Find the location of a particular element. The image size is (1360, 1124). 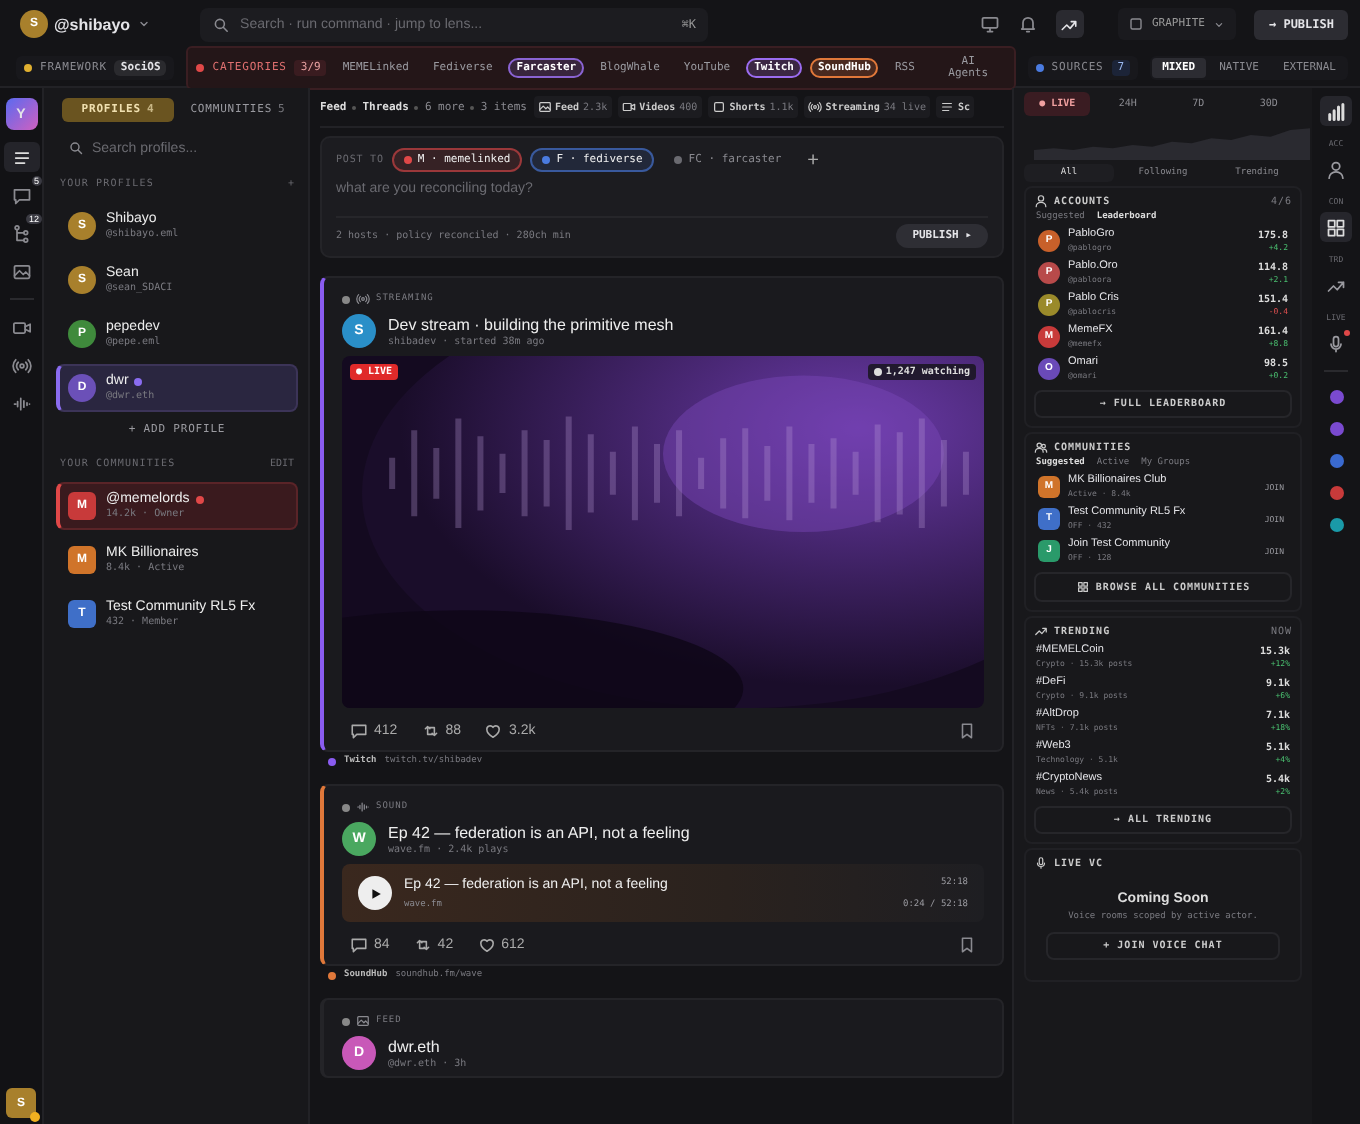

bell-icon is located at coordinates (1027, 24).